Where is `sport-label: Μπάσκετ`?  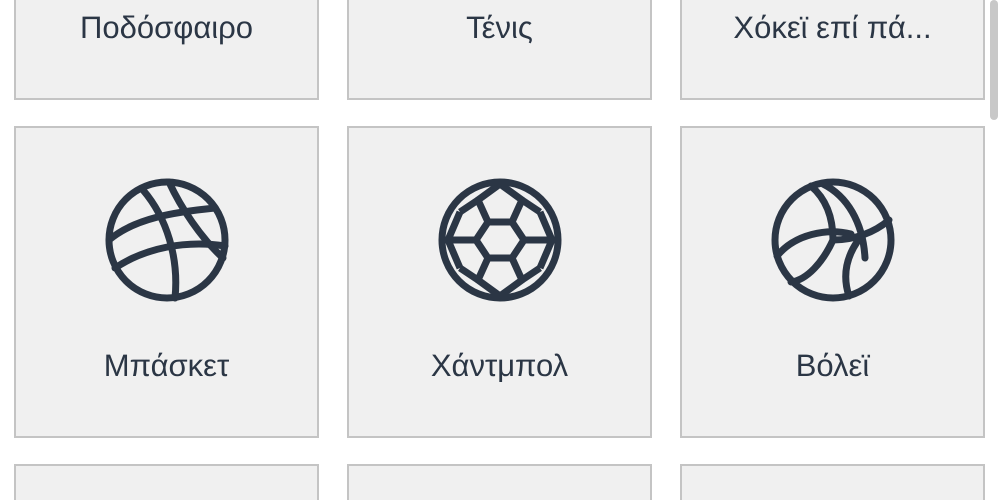 sport-label: Μπάσκετ is located at coordinates (167, 366).